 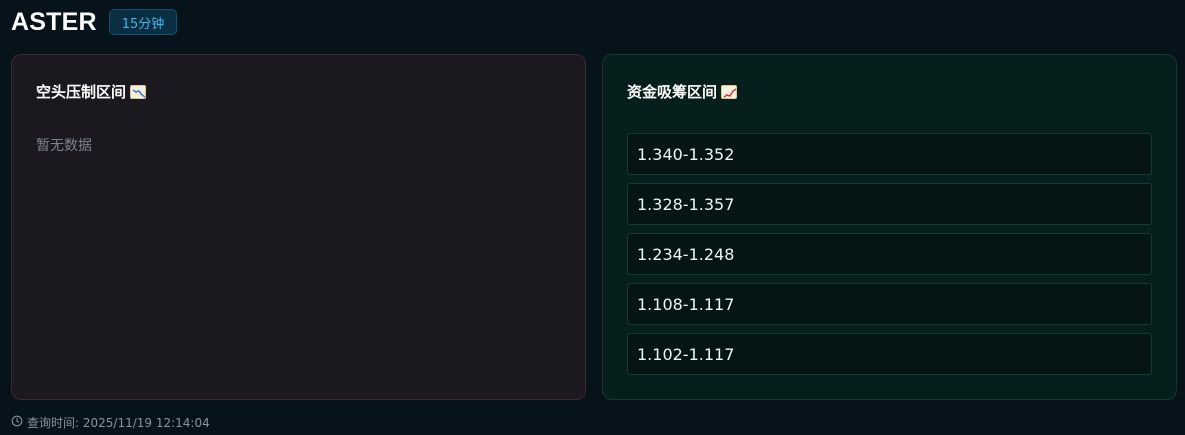 I want to click on range-item: 1.108-1.117, so click(x=889, y=304).